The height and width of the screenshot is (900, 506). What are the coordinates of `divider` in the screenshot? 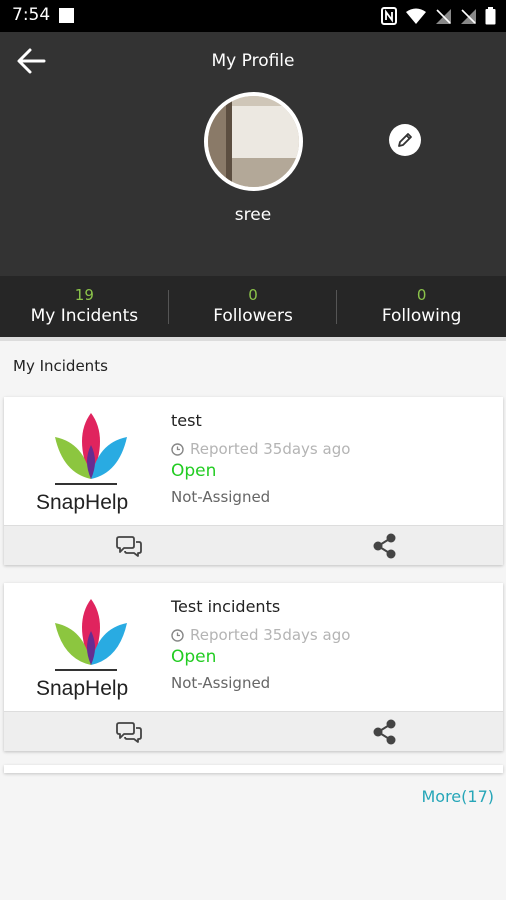 It's located at (253, 339).